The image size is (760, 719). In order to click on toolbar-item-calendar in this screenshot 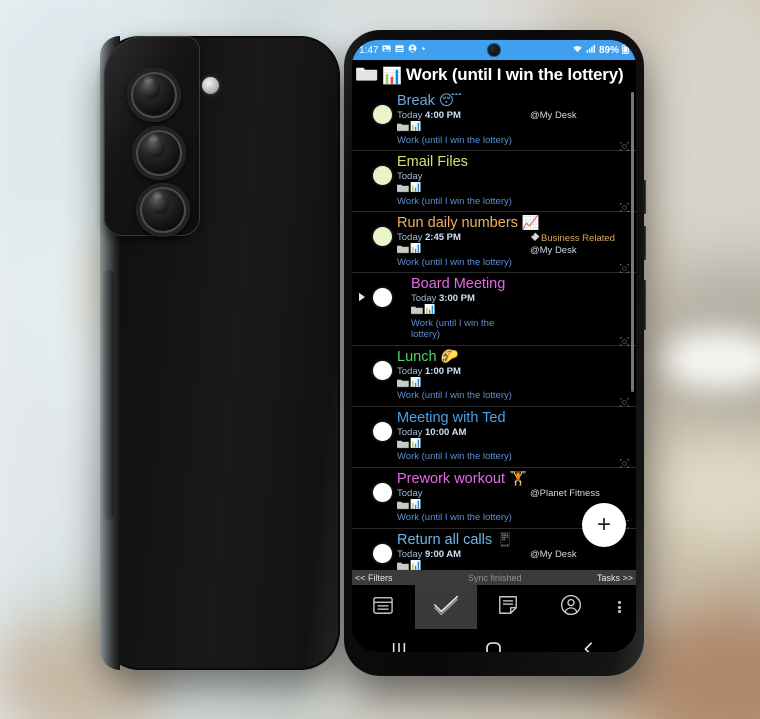, I will do `click(383, 607)`.